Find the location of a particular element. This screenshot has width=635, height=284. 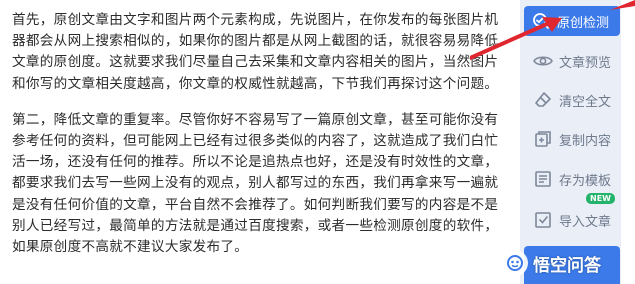

originality-check-label: 原创检测 is located at coordinates (583, 23).